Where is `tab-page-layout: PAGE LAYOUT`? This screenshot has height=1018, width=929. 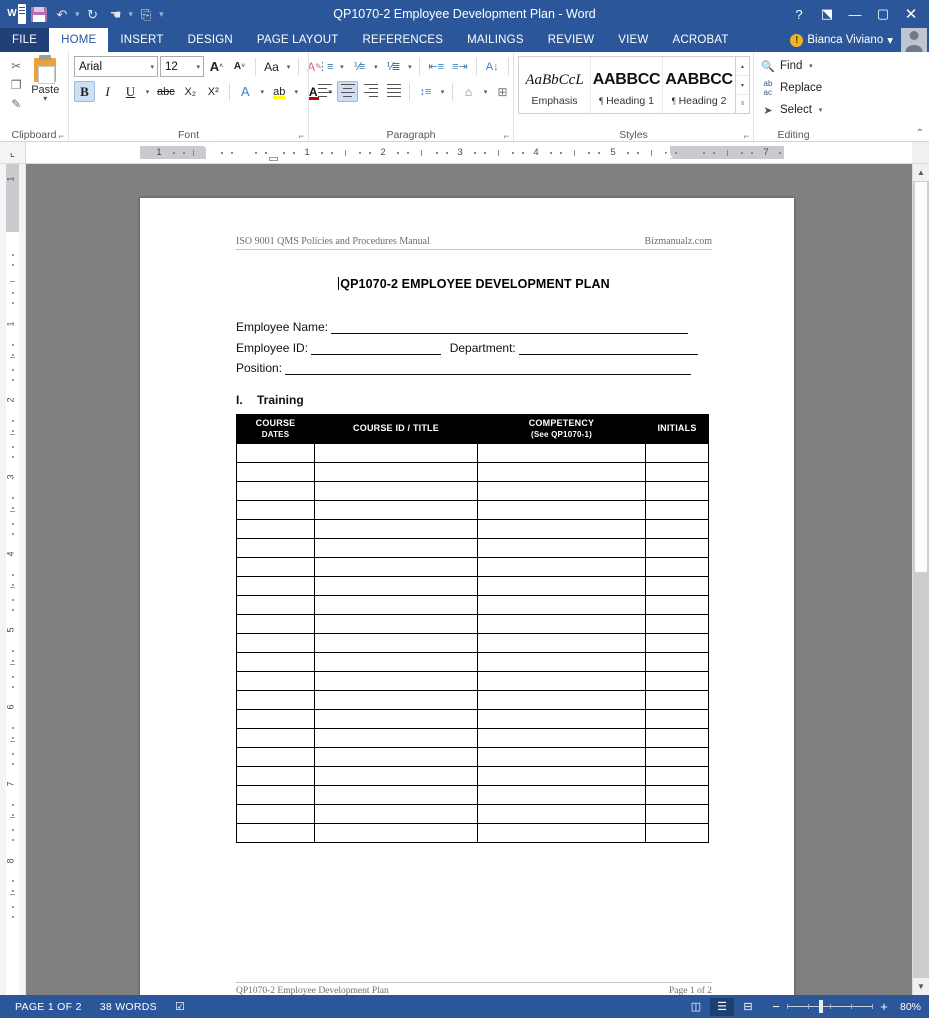 tab-page-layout: PAGE LAYOUT is located at coordinates (298, 40).